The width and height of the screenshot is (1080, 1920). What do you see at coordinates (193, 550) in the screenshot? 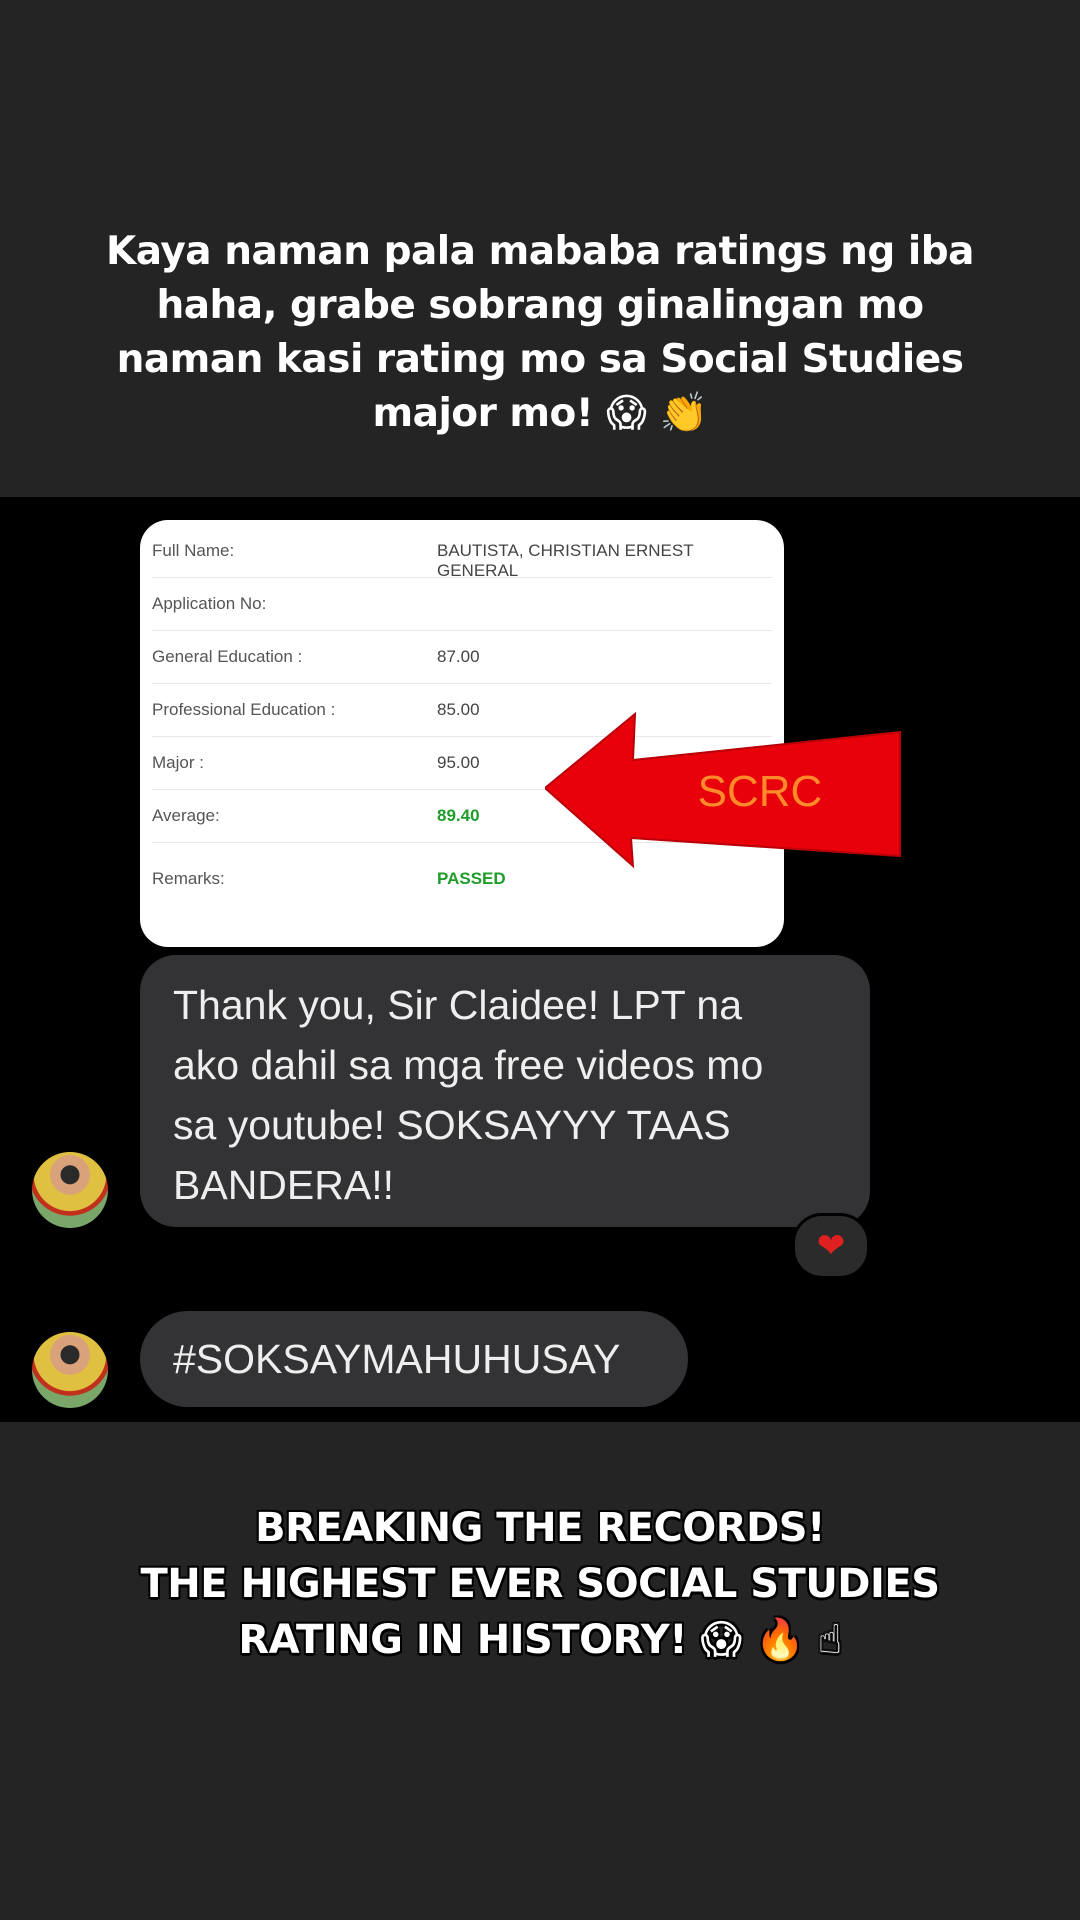
I see `result-label: Full Name:` at bounding box center [193, 550].